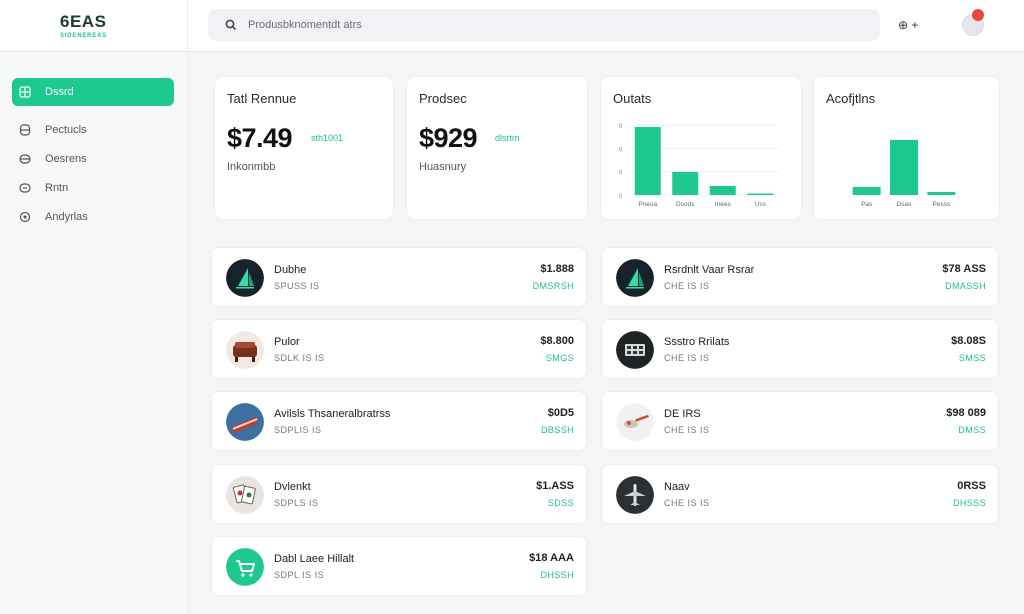 This screenshot has width=1024, height=614. I want to click on add-button: ⊕ +, so click(915, 25).